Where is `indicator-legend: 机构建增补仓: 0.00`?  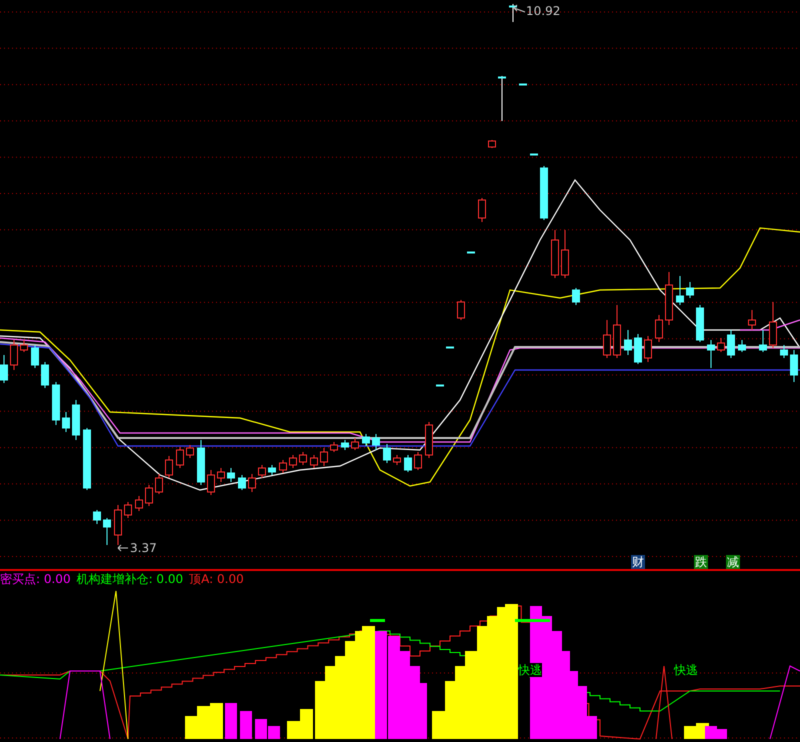
indicator-legend: 机构建增补仓: 0.00 is located at coordinates (130, 579).